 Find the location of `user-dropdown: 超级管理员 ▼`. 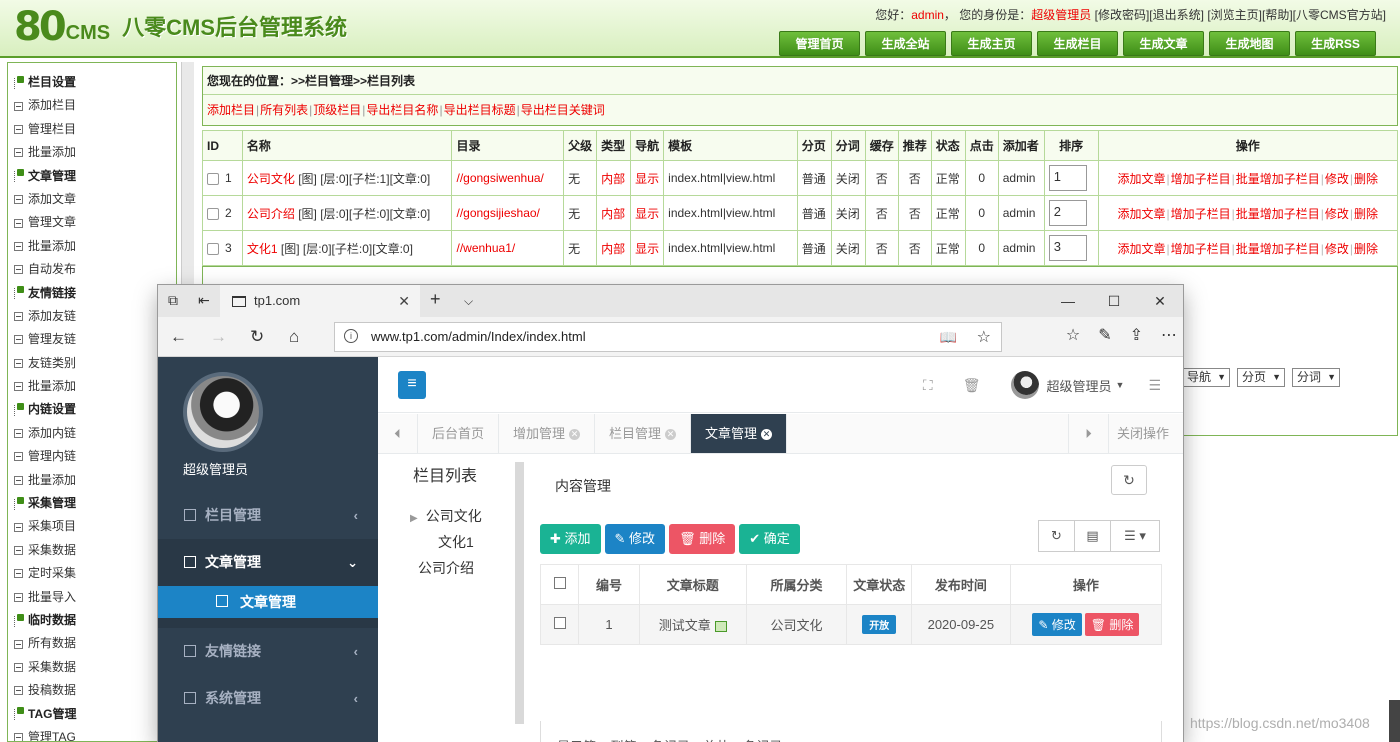

user-dropdown: 超级管理员 ▼ is located at coordinates (1073, 385).